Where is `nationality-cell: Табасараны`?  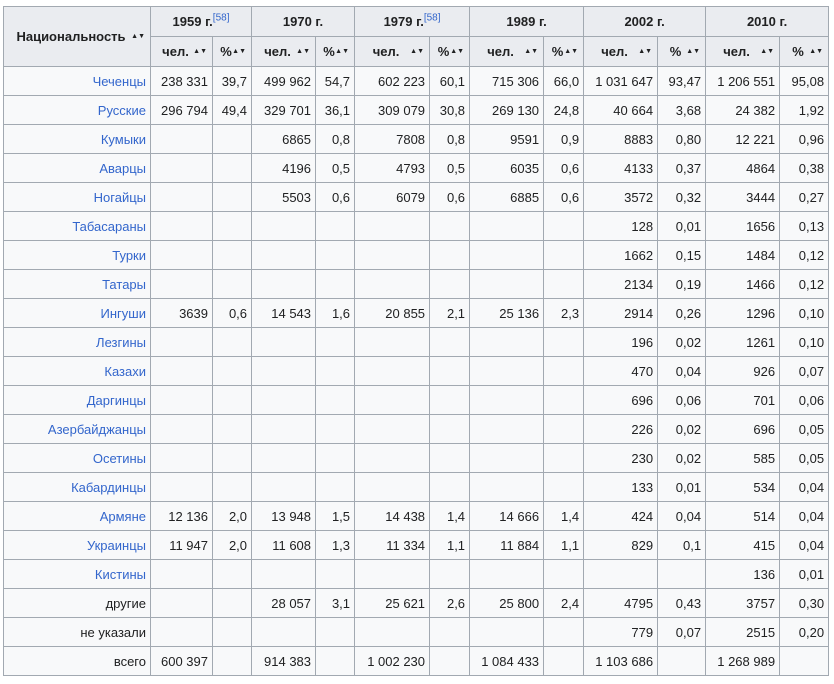 nationality-cell: Табасараны is located at coordinates (77, 226).